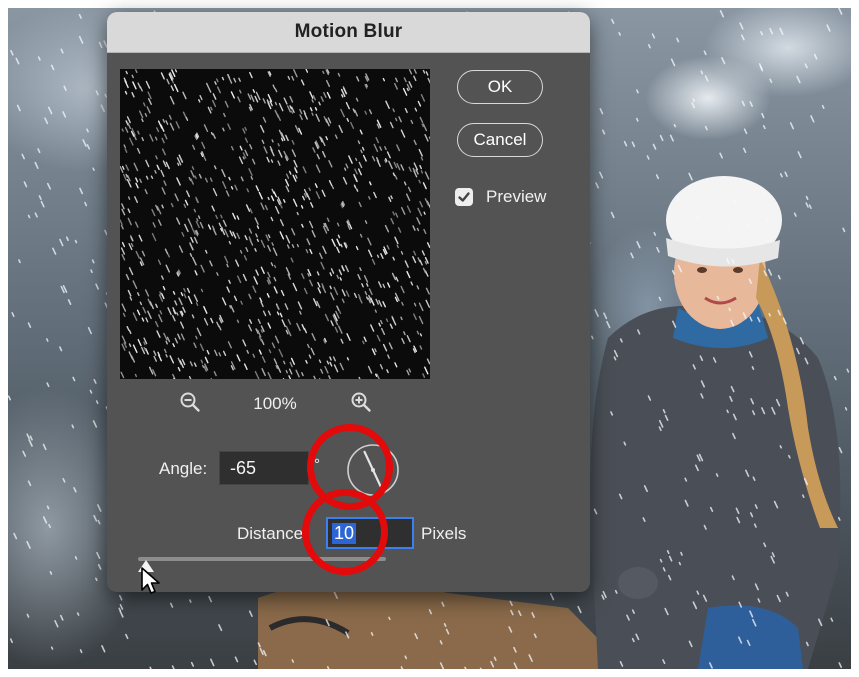 Image resolution: width=859 pixels, height=677 pixels. What do you see at coordinates (373, 472) in the screenshot?
I see `angle-dial-icon` at bounding box center [373, 472].